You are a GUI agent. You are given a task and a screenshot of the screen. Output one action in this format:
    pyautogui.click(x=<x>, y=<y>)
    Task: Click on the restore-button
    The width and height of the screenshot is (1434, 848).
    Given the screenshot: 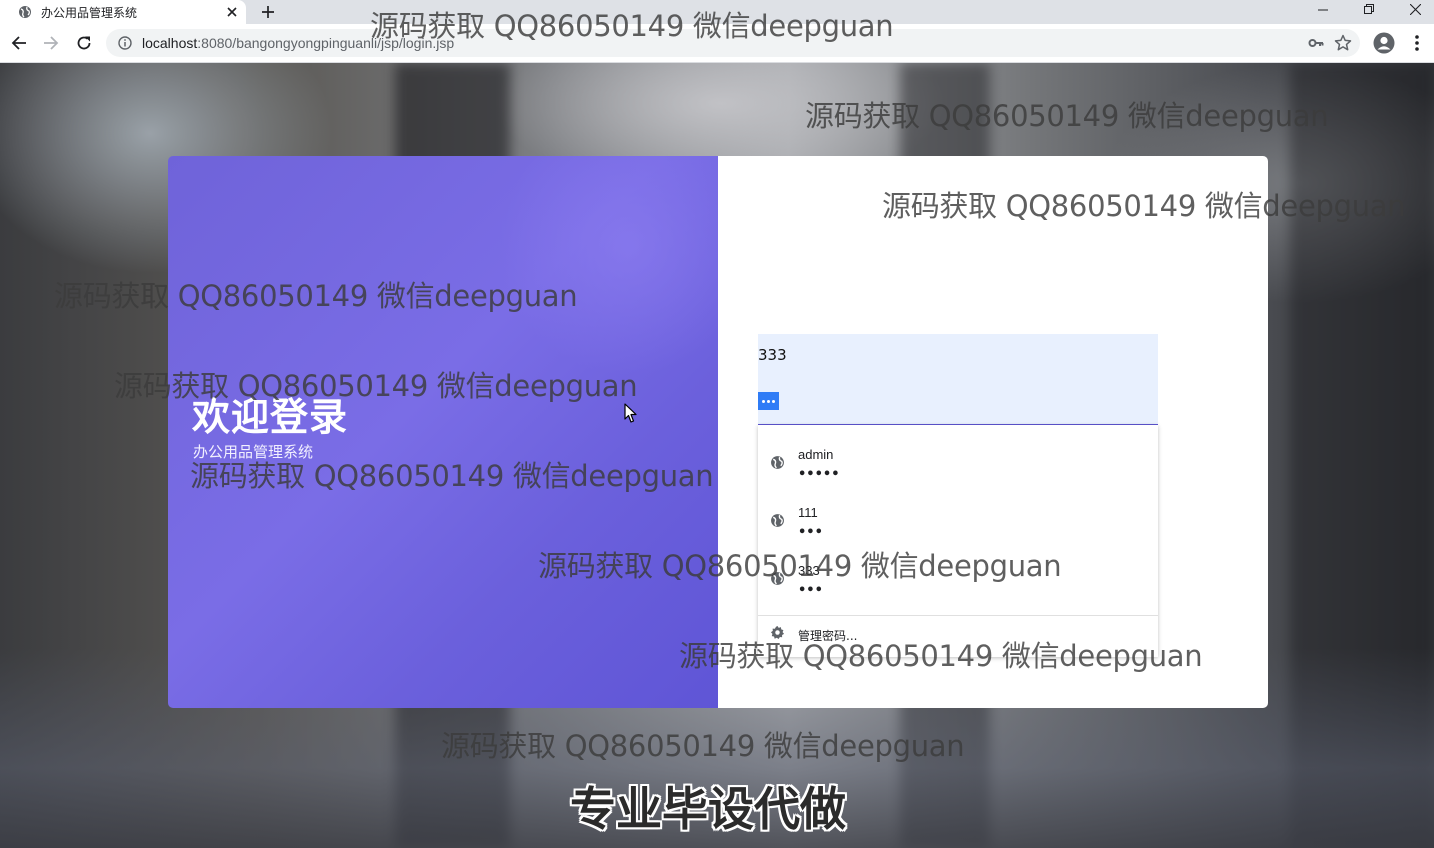 What is the action you would take?
    pyautogui.click(x=1369, y=9)
    